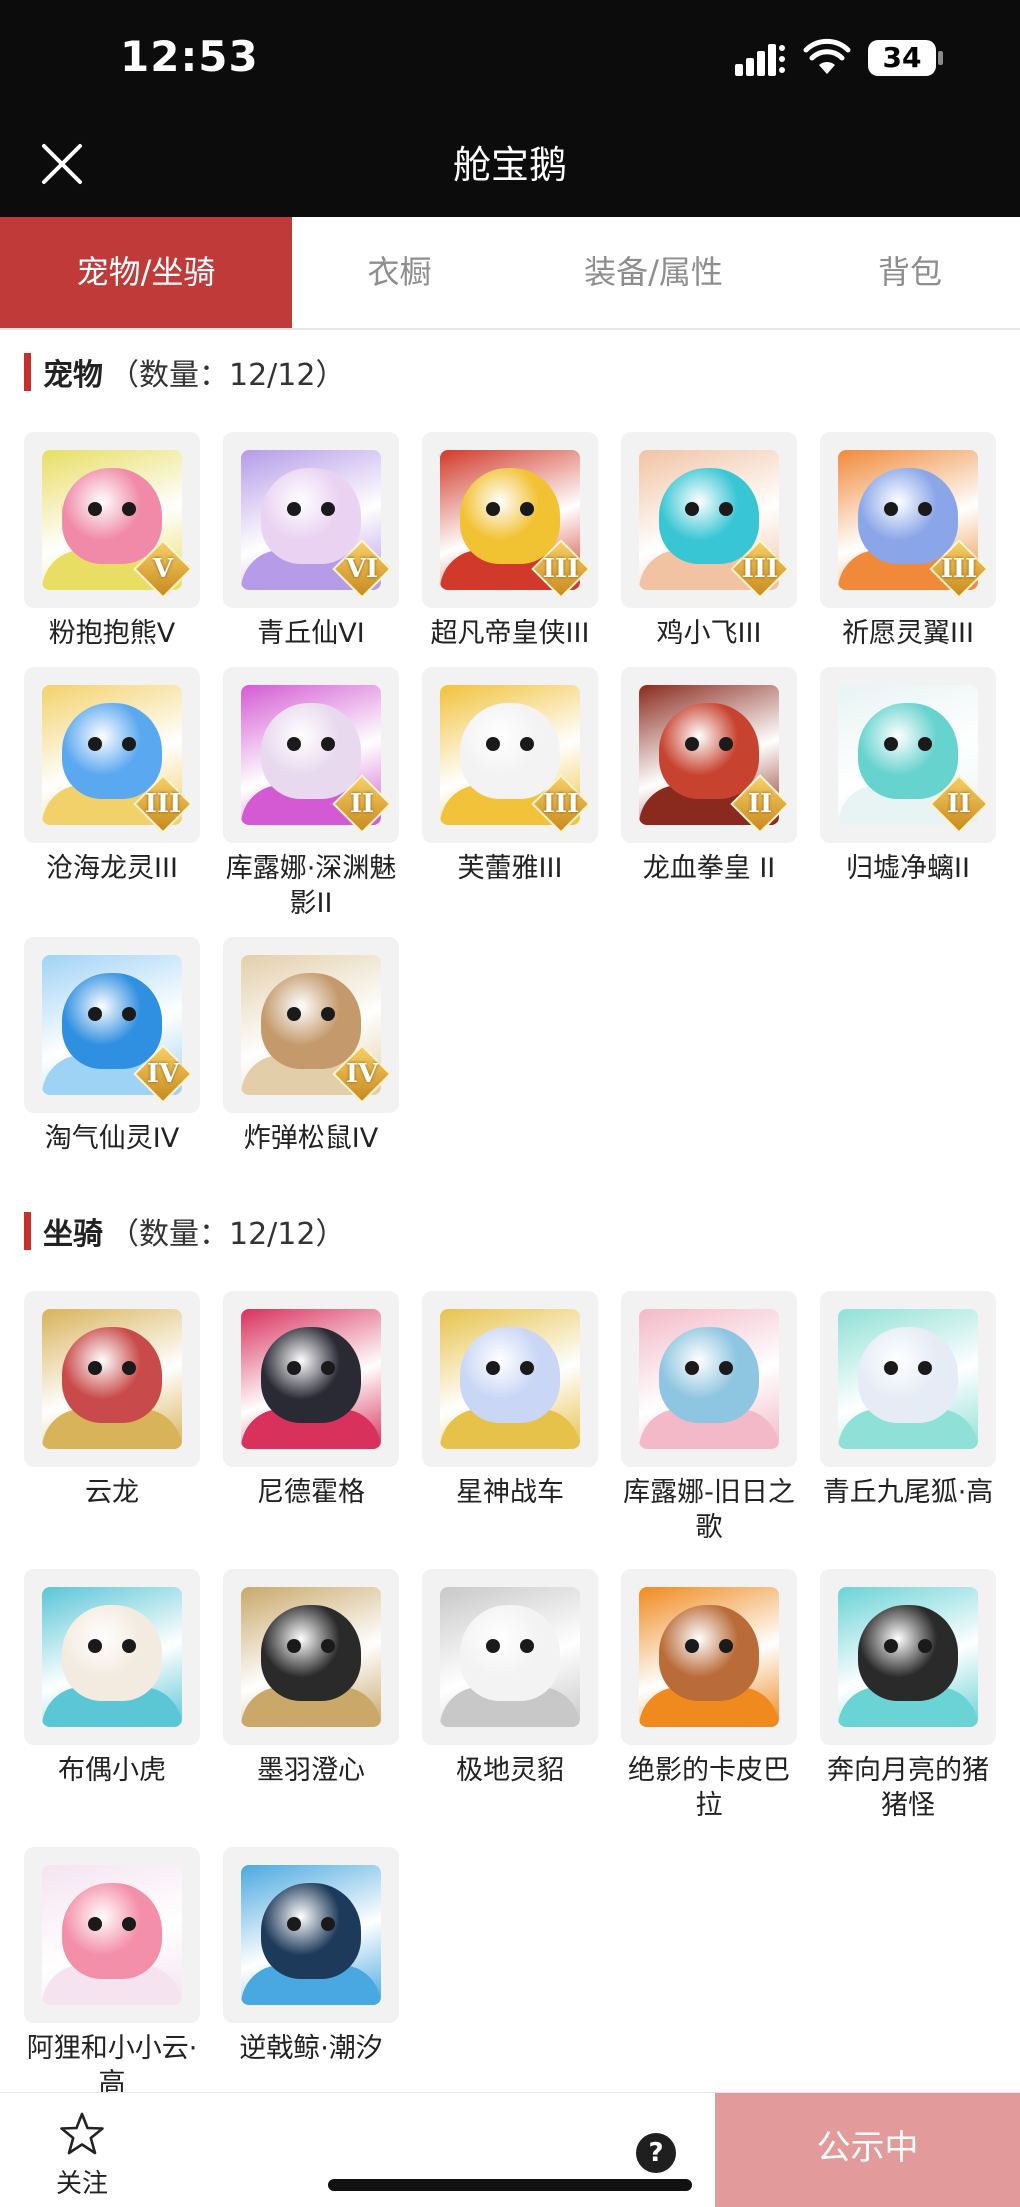  Describe the element at coordinates (510, 1492) in the screenshot. I see `item-name: 星神战车` at that location.